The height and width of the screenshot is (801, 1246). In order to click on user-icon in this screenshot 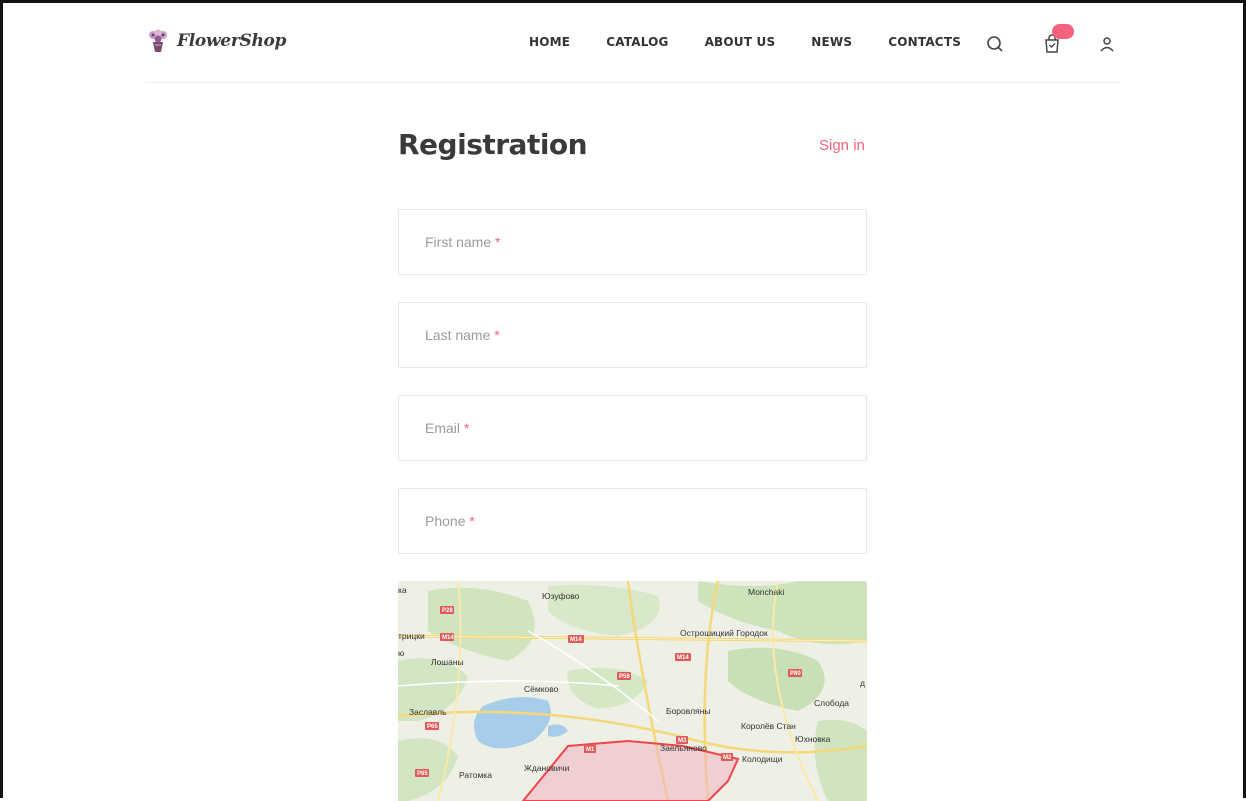, I will do `click(1107, 44)`.